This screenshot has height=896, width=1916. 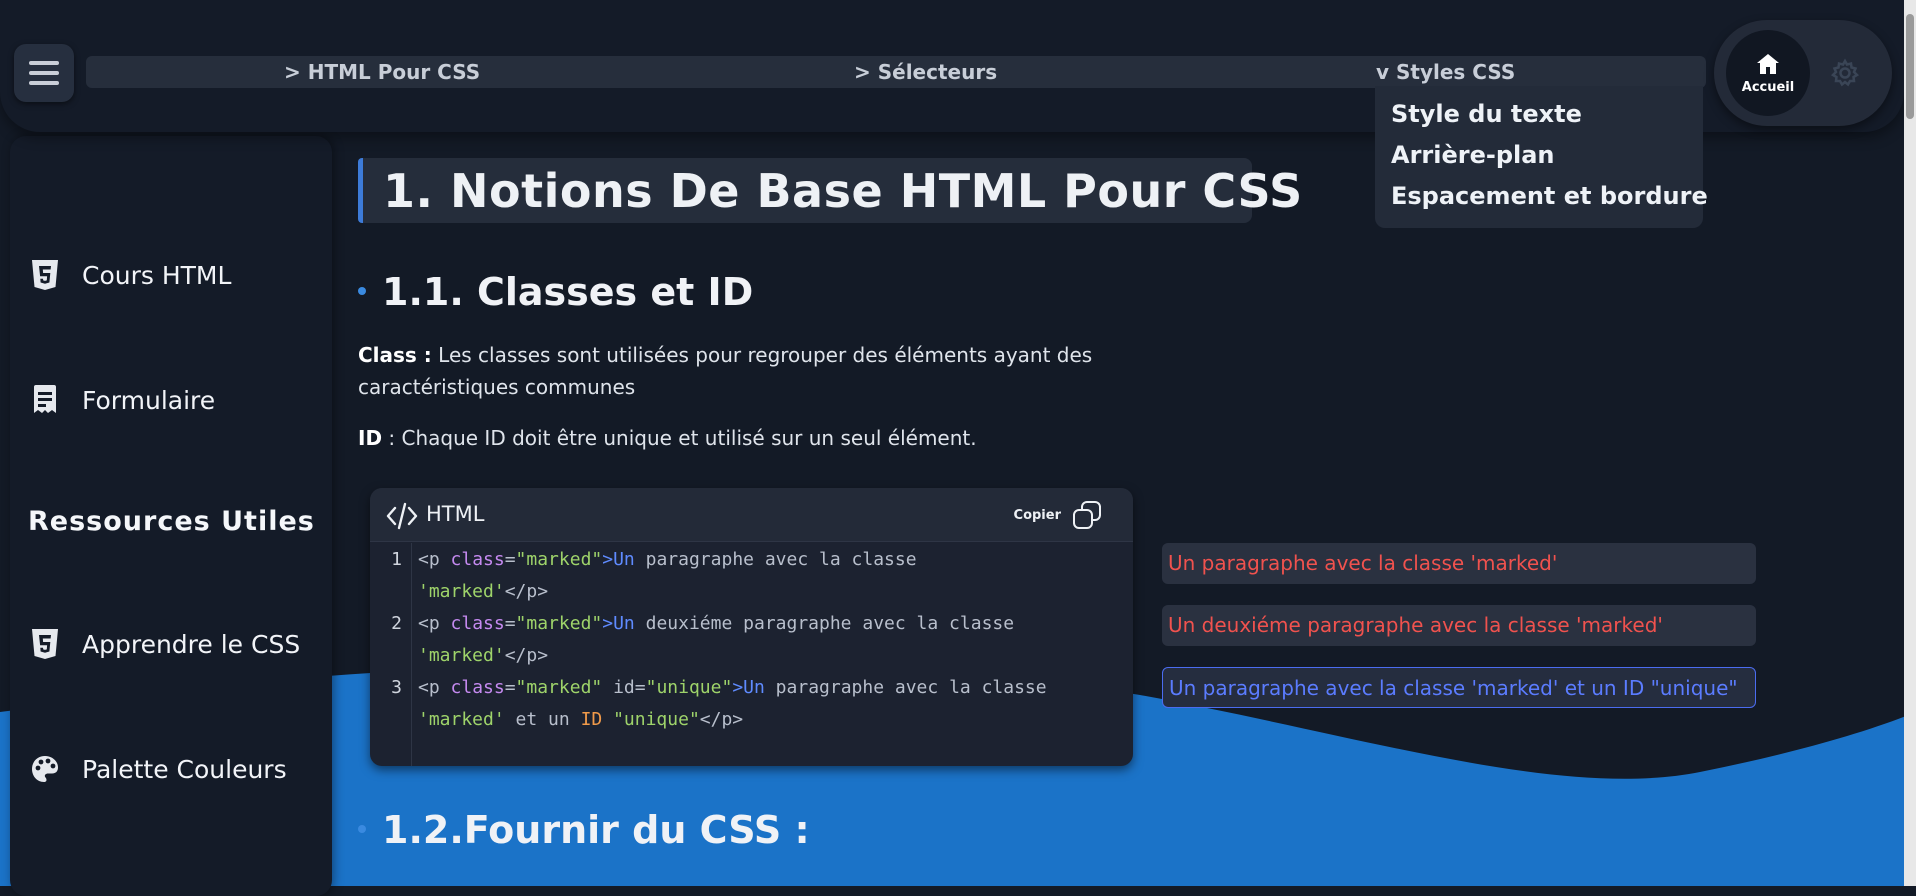 I want to click on section-1-2-heading: 1.2.Fournir du CSS :, so click(x=584, y=830).